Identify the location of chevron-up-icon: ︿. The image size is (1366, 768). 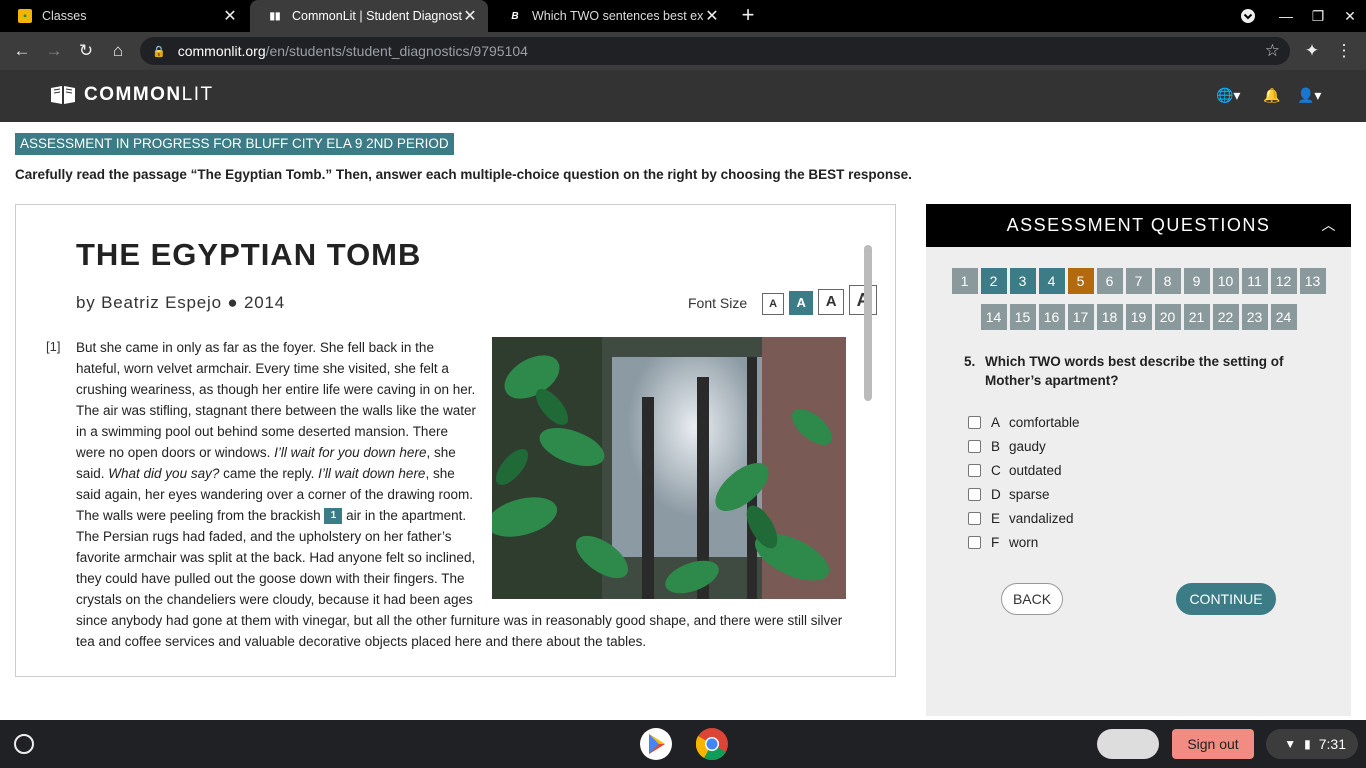
(1330, 225).